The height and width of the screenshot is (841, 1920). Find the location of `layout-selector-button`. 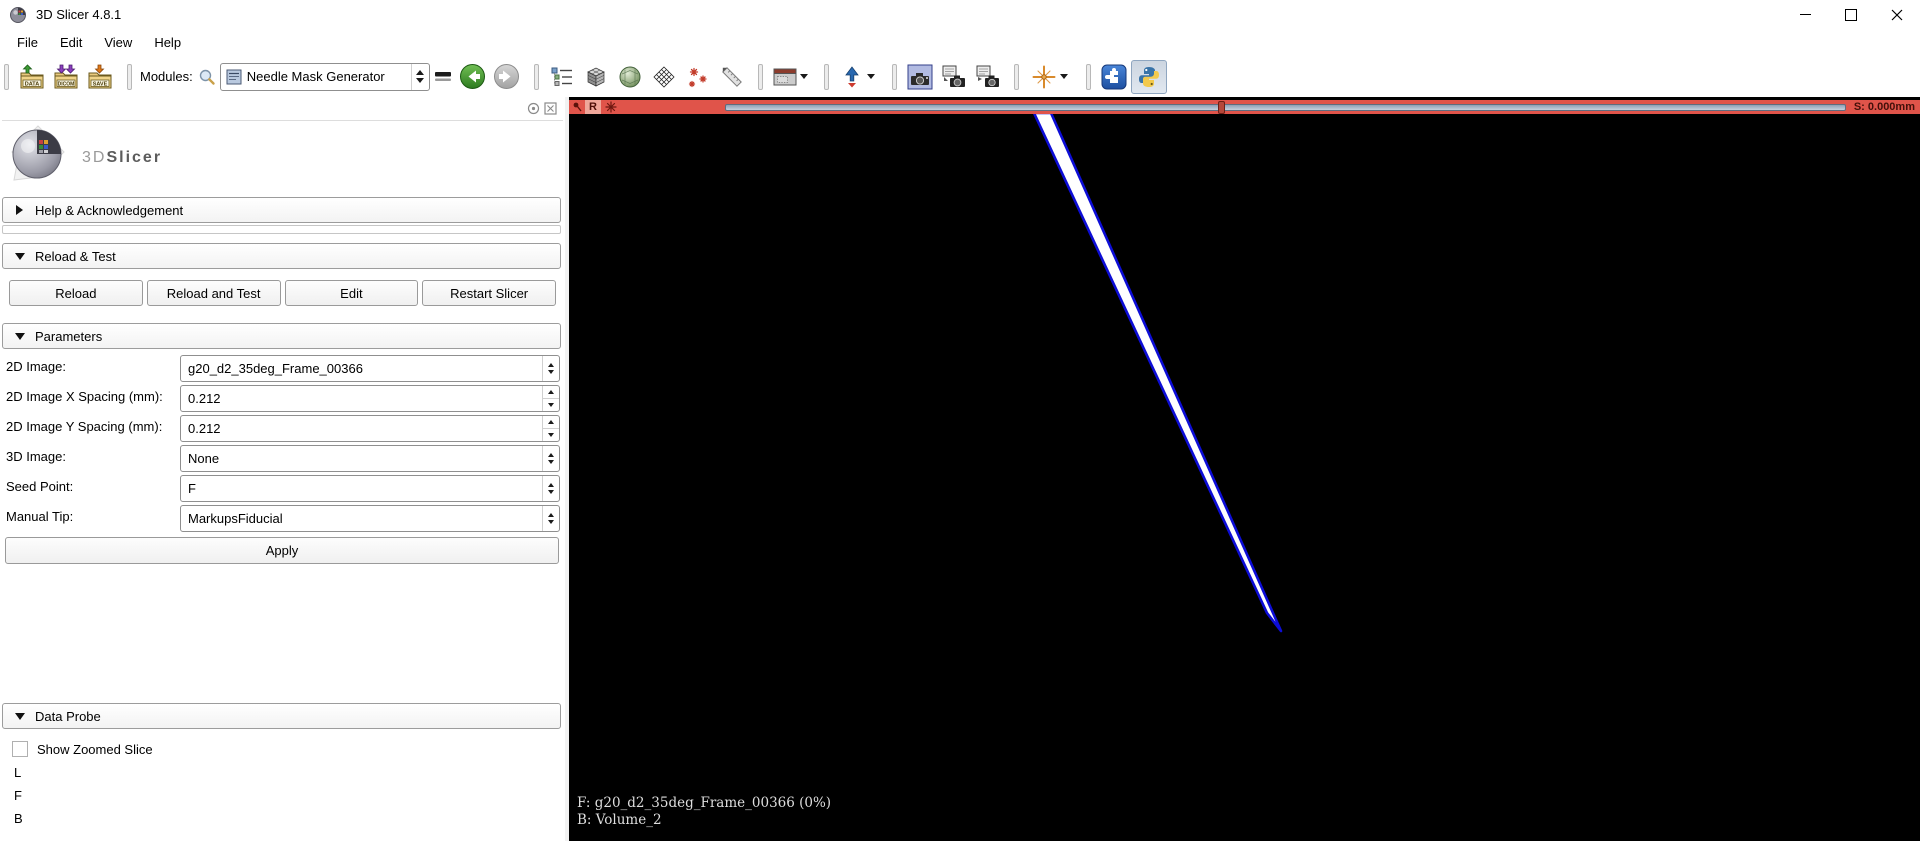

layout-selector-button is located at coordinates (792, 77).